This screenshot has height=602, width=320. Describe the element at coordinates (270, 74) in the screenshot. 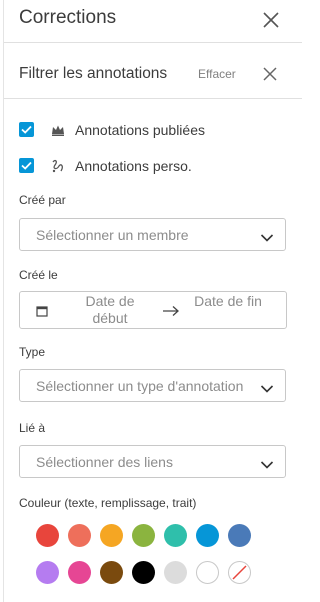

I see `close-filter-icon` at that location.